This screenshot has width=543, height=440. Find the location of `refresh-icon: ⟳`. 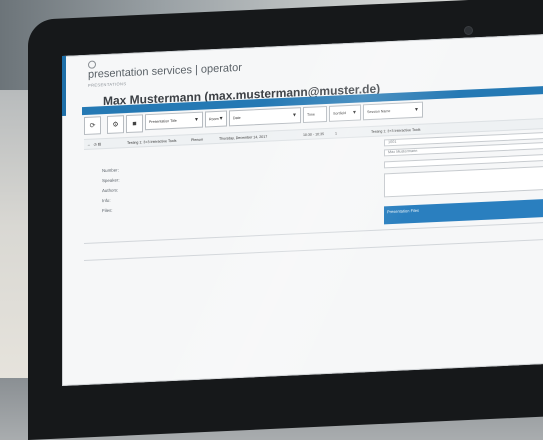

refresh-icon: ⟳ is located at coordinates (92, 126).